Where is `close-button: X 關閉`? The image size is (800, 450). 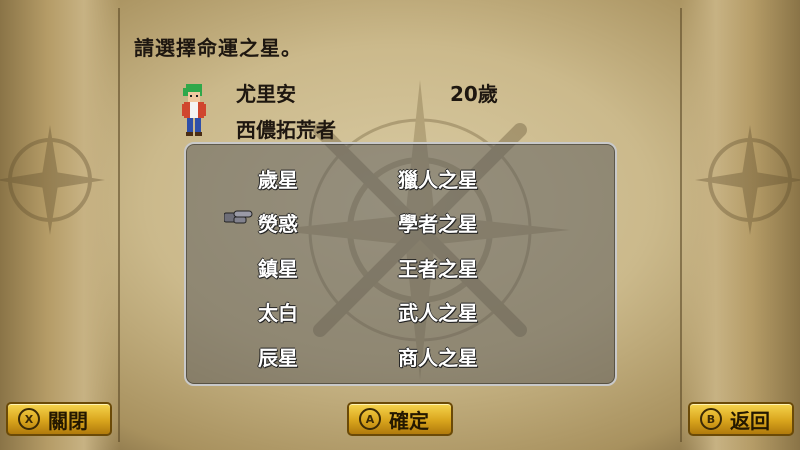 close-button: X 關閉 is located at coordinates (59, 419).